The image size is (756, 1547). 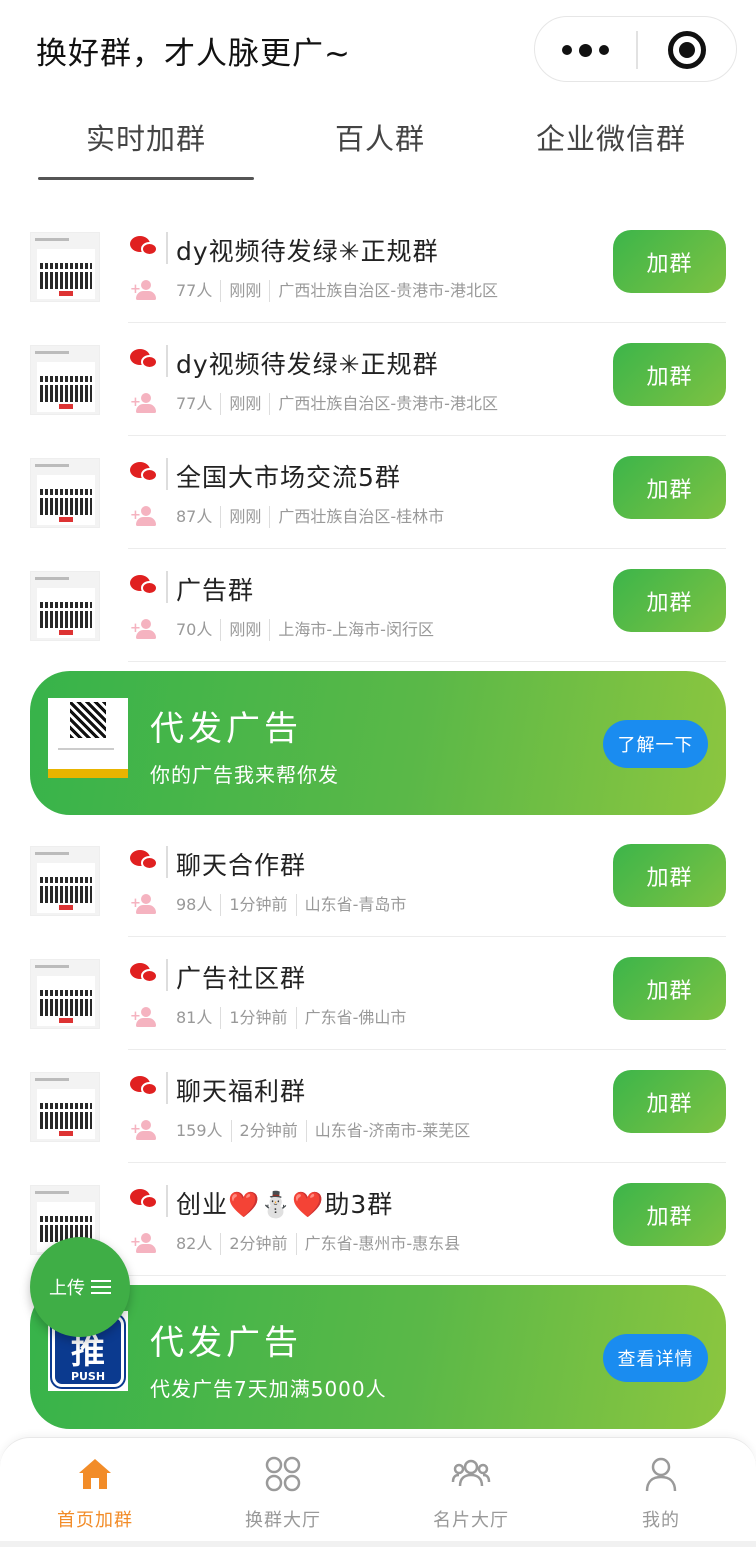 What do you see at coordinates (88, 738) in the screenshot?
I see `ad-qr-image` at bounding box center [88, 738].